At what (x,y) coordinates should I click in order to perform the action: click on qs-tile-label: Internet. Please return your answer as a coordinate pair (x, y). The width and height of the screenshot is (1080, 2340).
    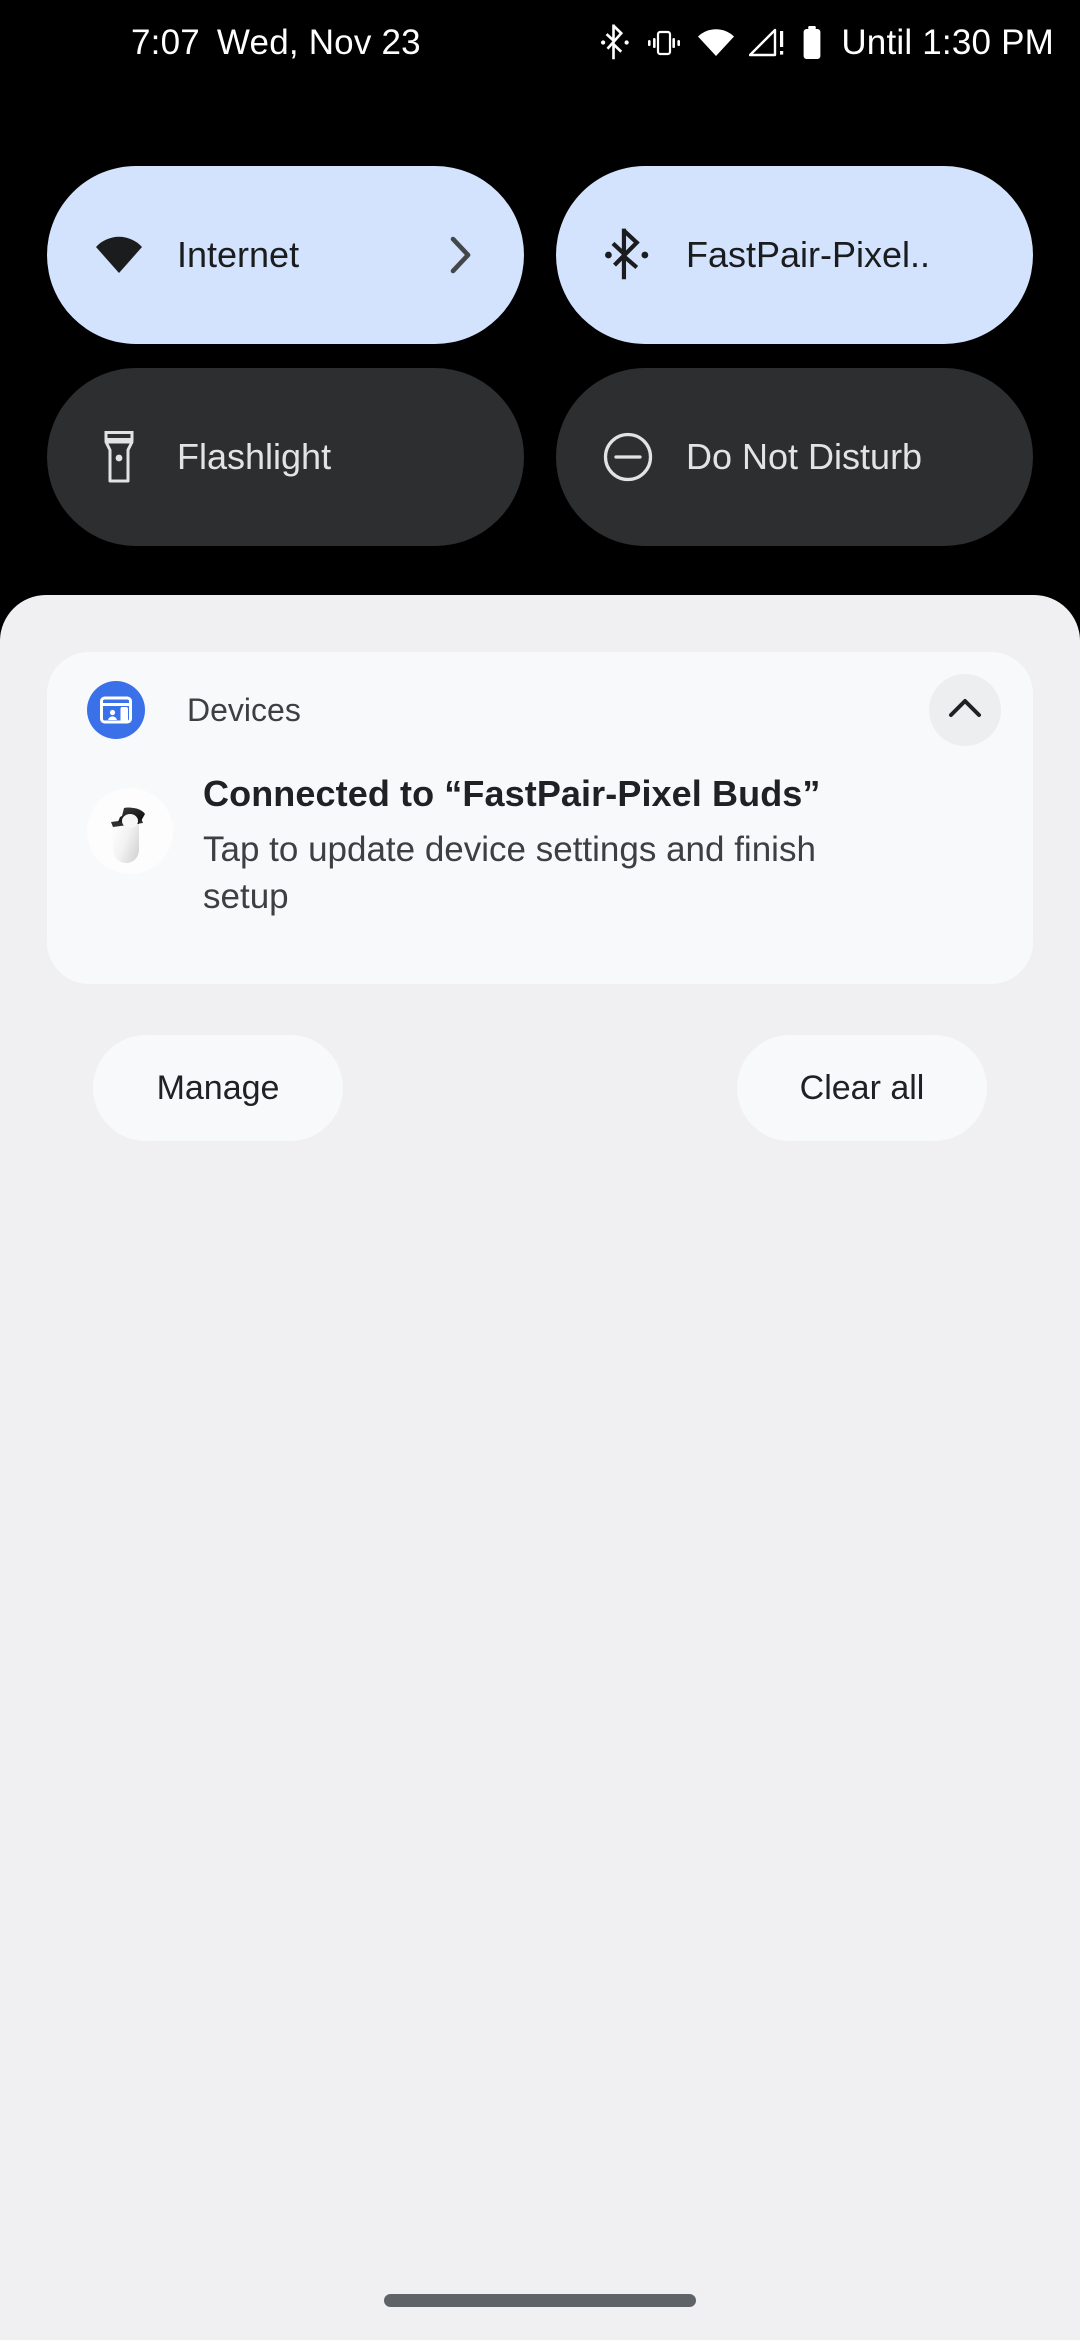
    Looking at the image, I should click on (238, 254).